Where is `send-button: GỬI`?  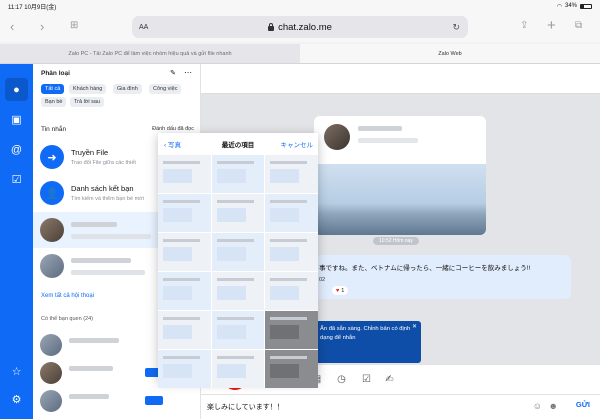
send-button: GỬI is located at coordinates (583, 404).